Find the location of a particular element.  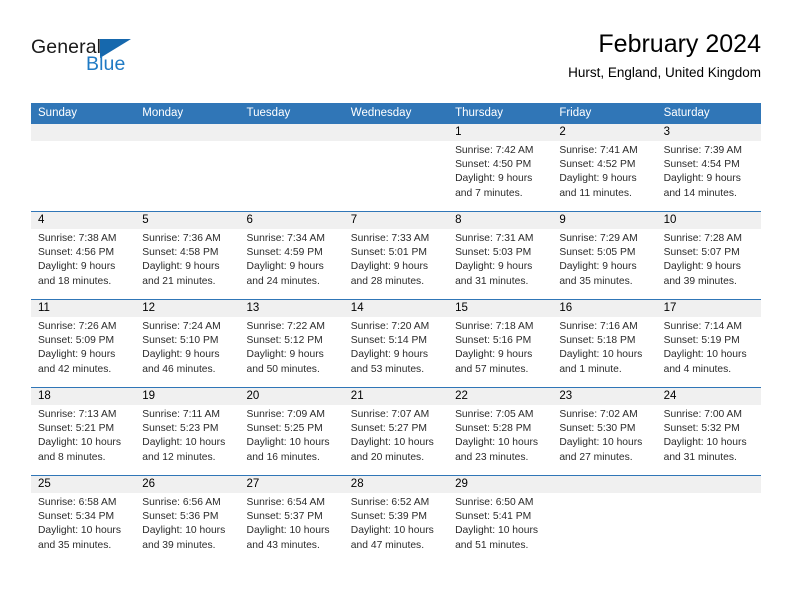

day-number-1: 1 is located at coordinates (500, 132).